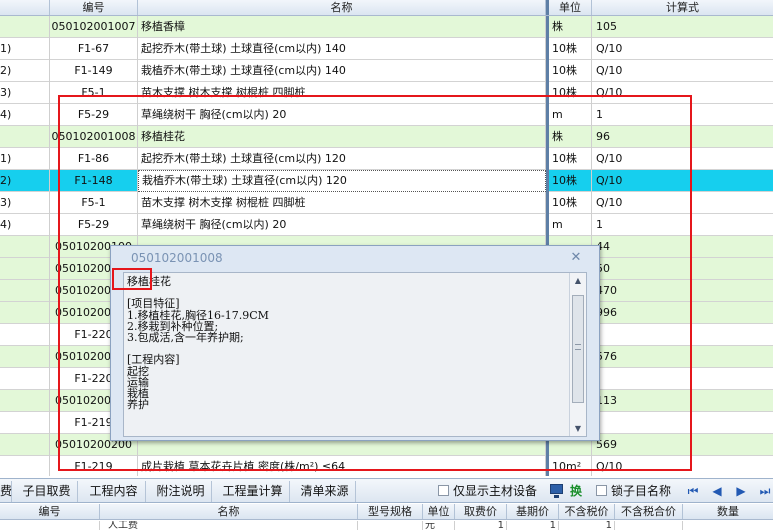  I want to click on bheader-price-excl-tax: 不含税价, so click(587, 511).